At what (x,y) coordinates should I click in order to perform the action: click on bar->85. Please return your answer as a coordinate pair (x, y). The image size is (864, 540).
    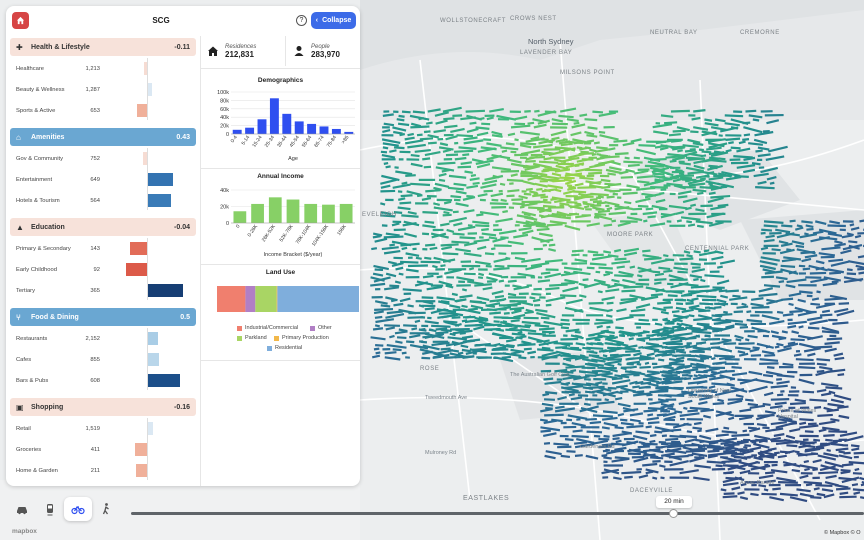
    Looking at the image, I should click on (349, 132).